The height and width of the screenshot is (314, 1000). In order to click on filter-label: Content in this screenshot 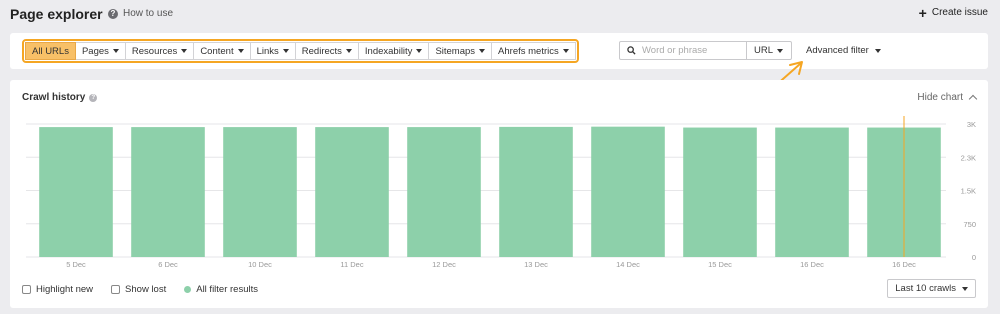, I will do `click(217, 51)`.